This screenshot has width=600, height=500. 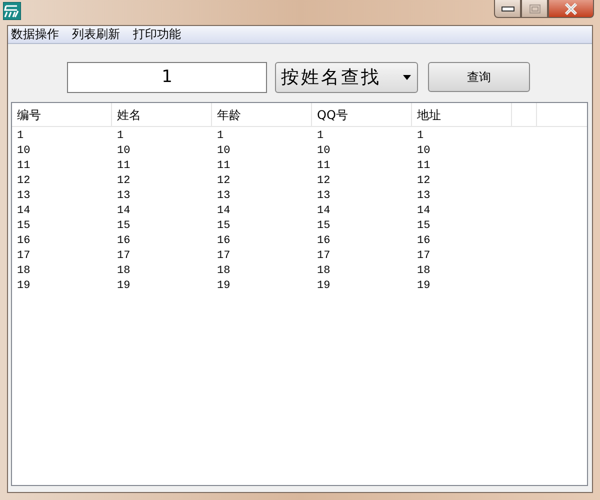 I want to click on column-header: 年龄, so click(x=262, y=114).